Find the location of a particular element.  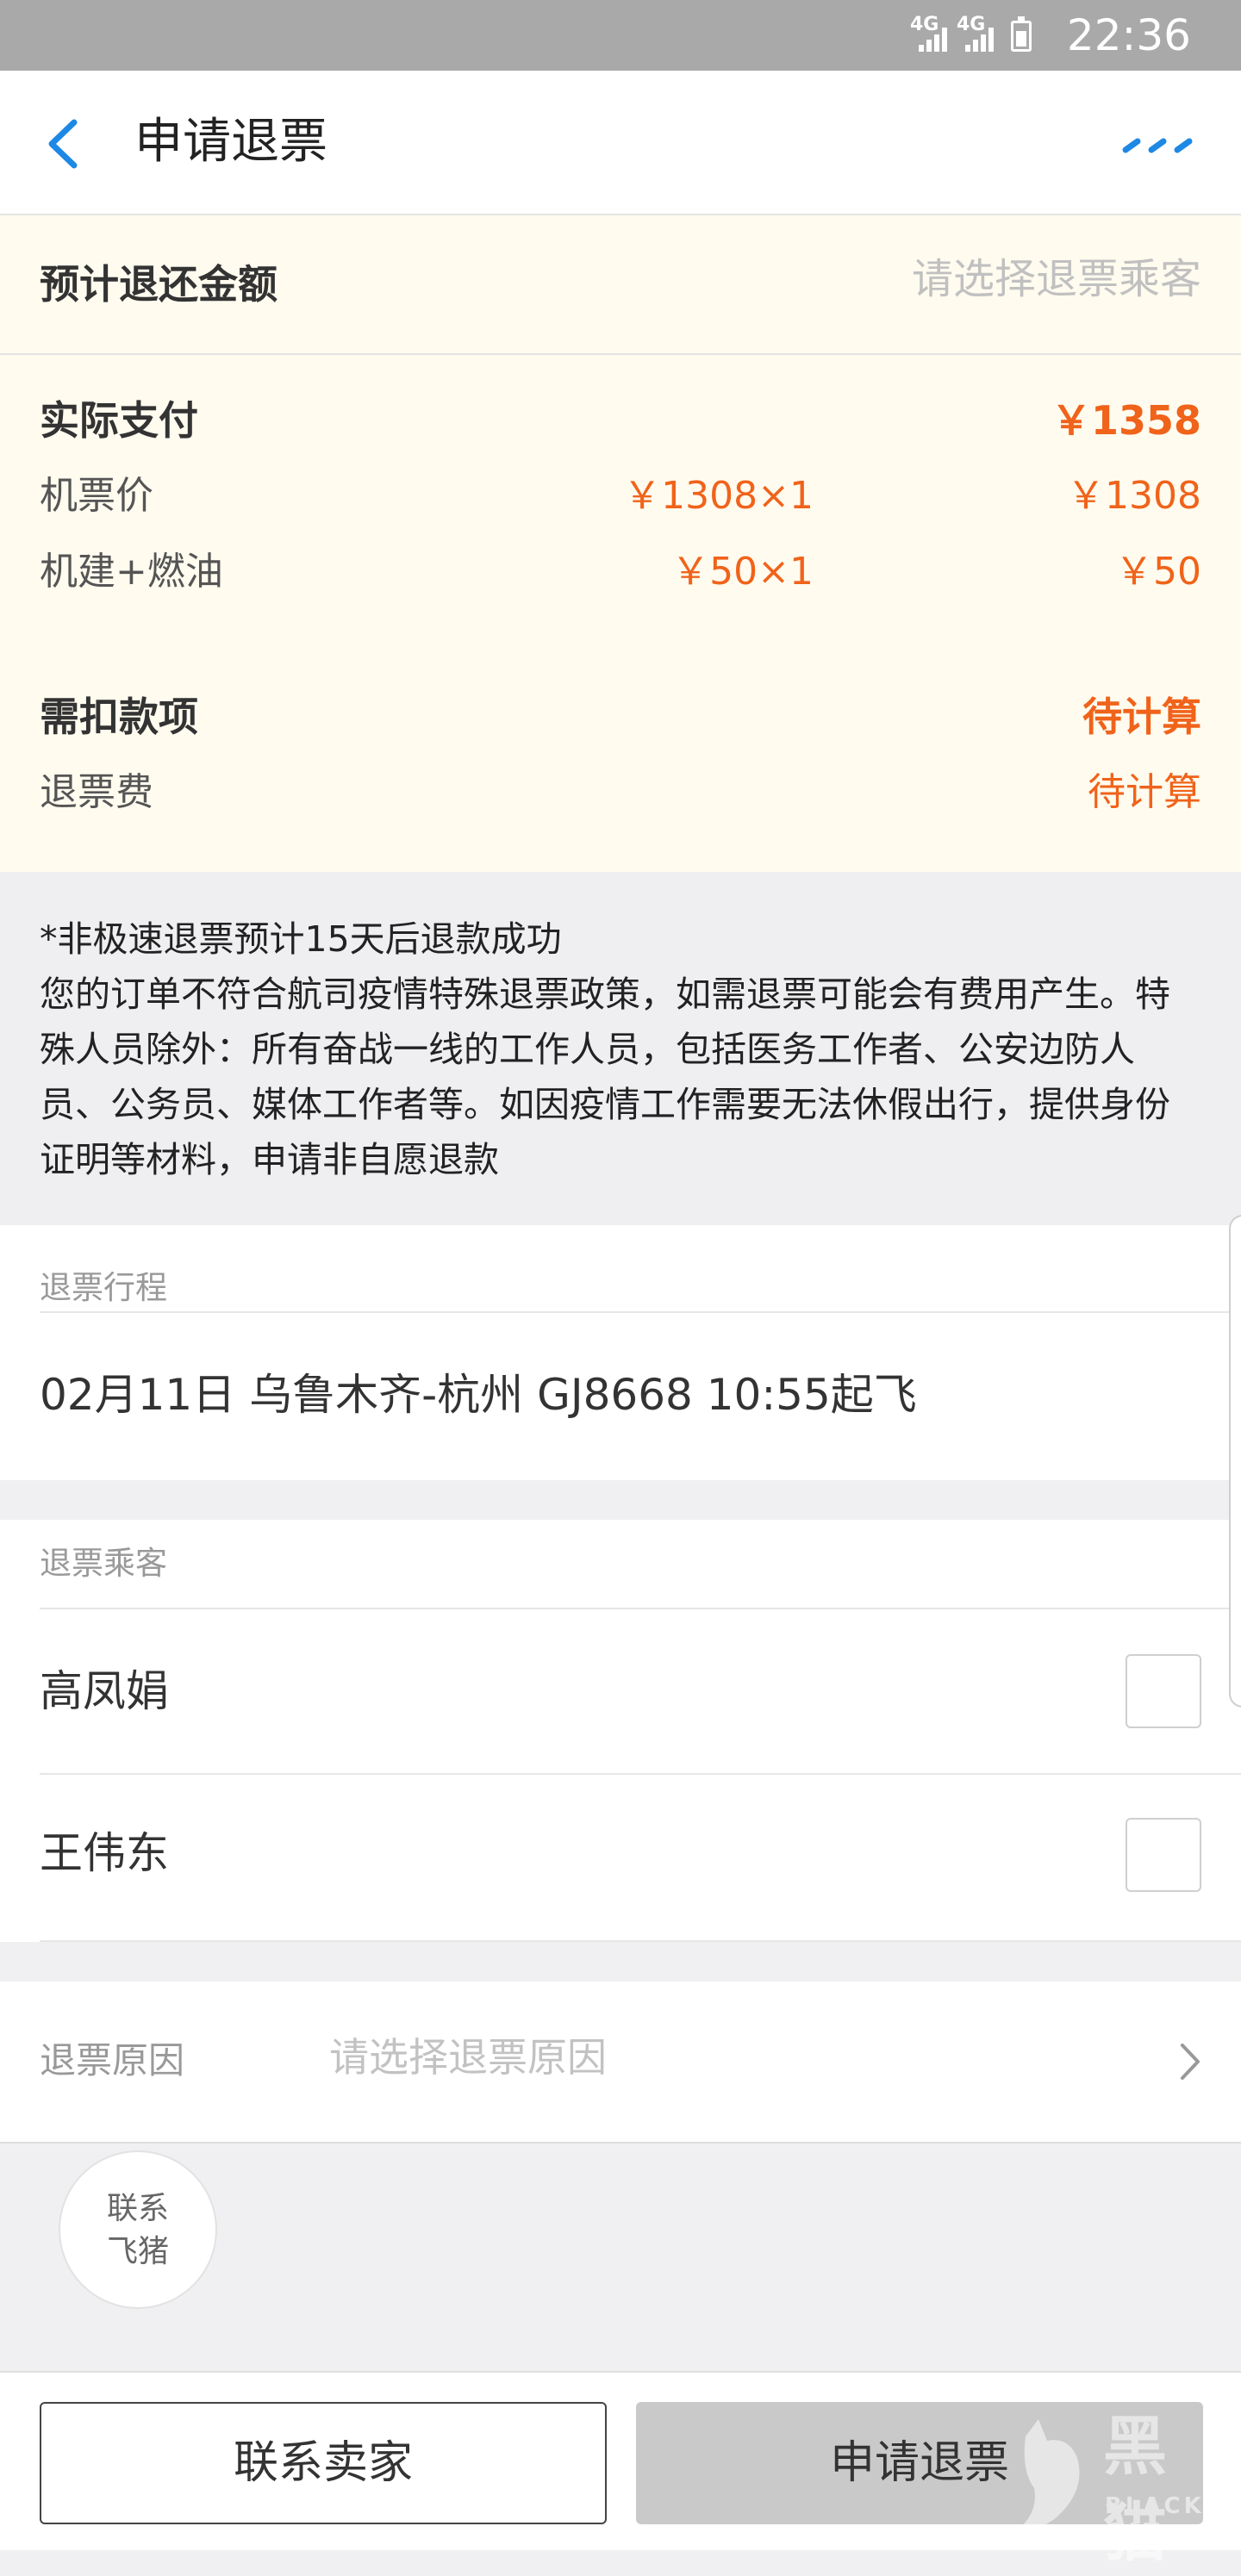

actual-payment-label: 实际支付 is located at coordinates (119, 421).